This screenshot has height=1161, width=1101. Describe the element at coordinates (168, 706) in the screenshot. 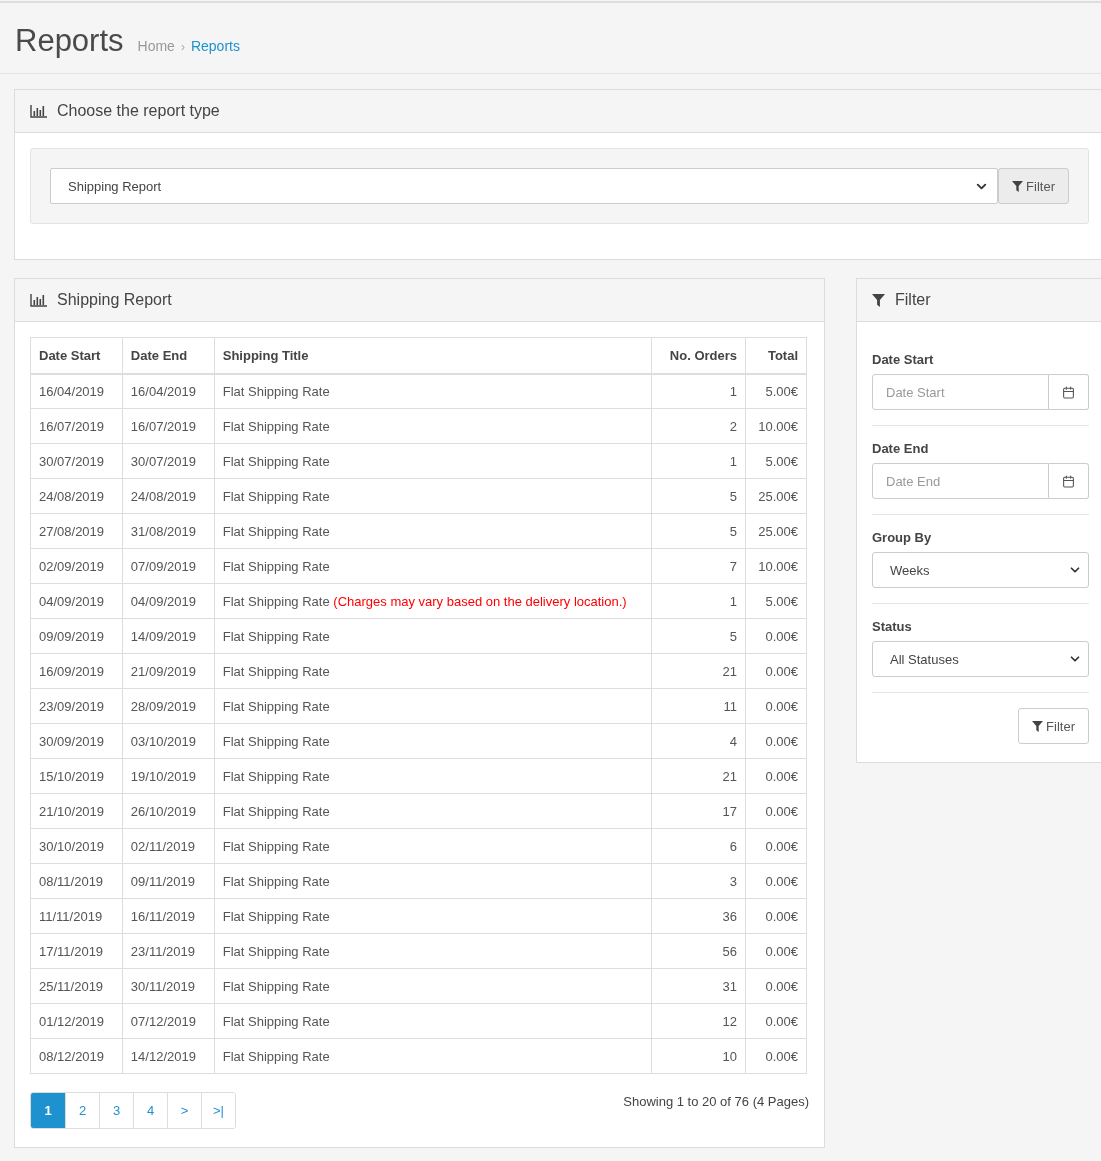

I see `table-cell: 28/09/2019` at that location.